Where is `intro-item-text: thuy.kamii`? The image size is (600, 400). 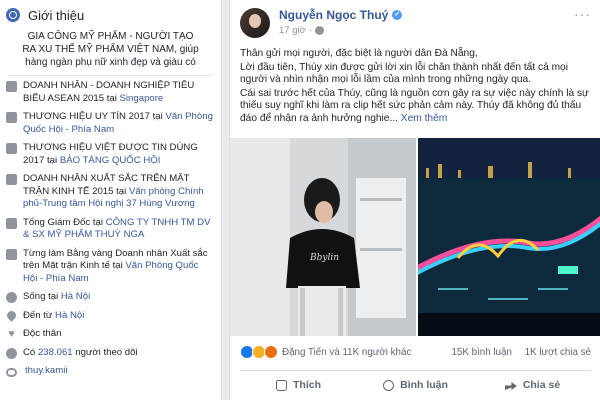
intro-item-text: thuy.kamii is located at coordinates (46, 371).